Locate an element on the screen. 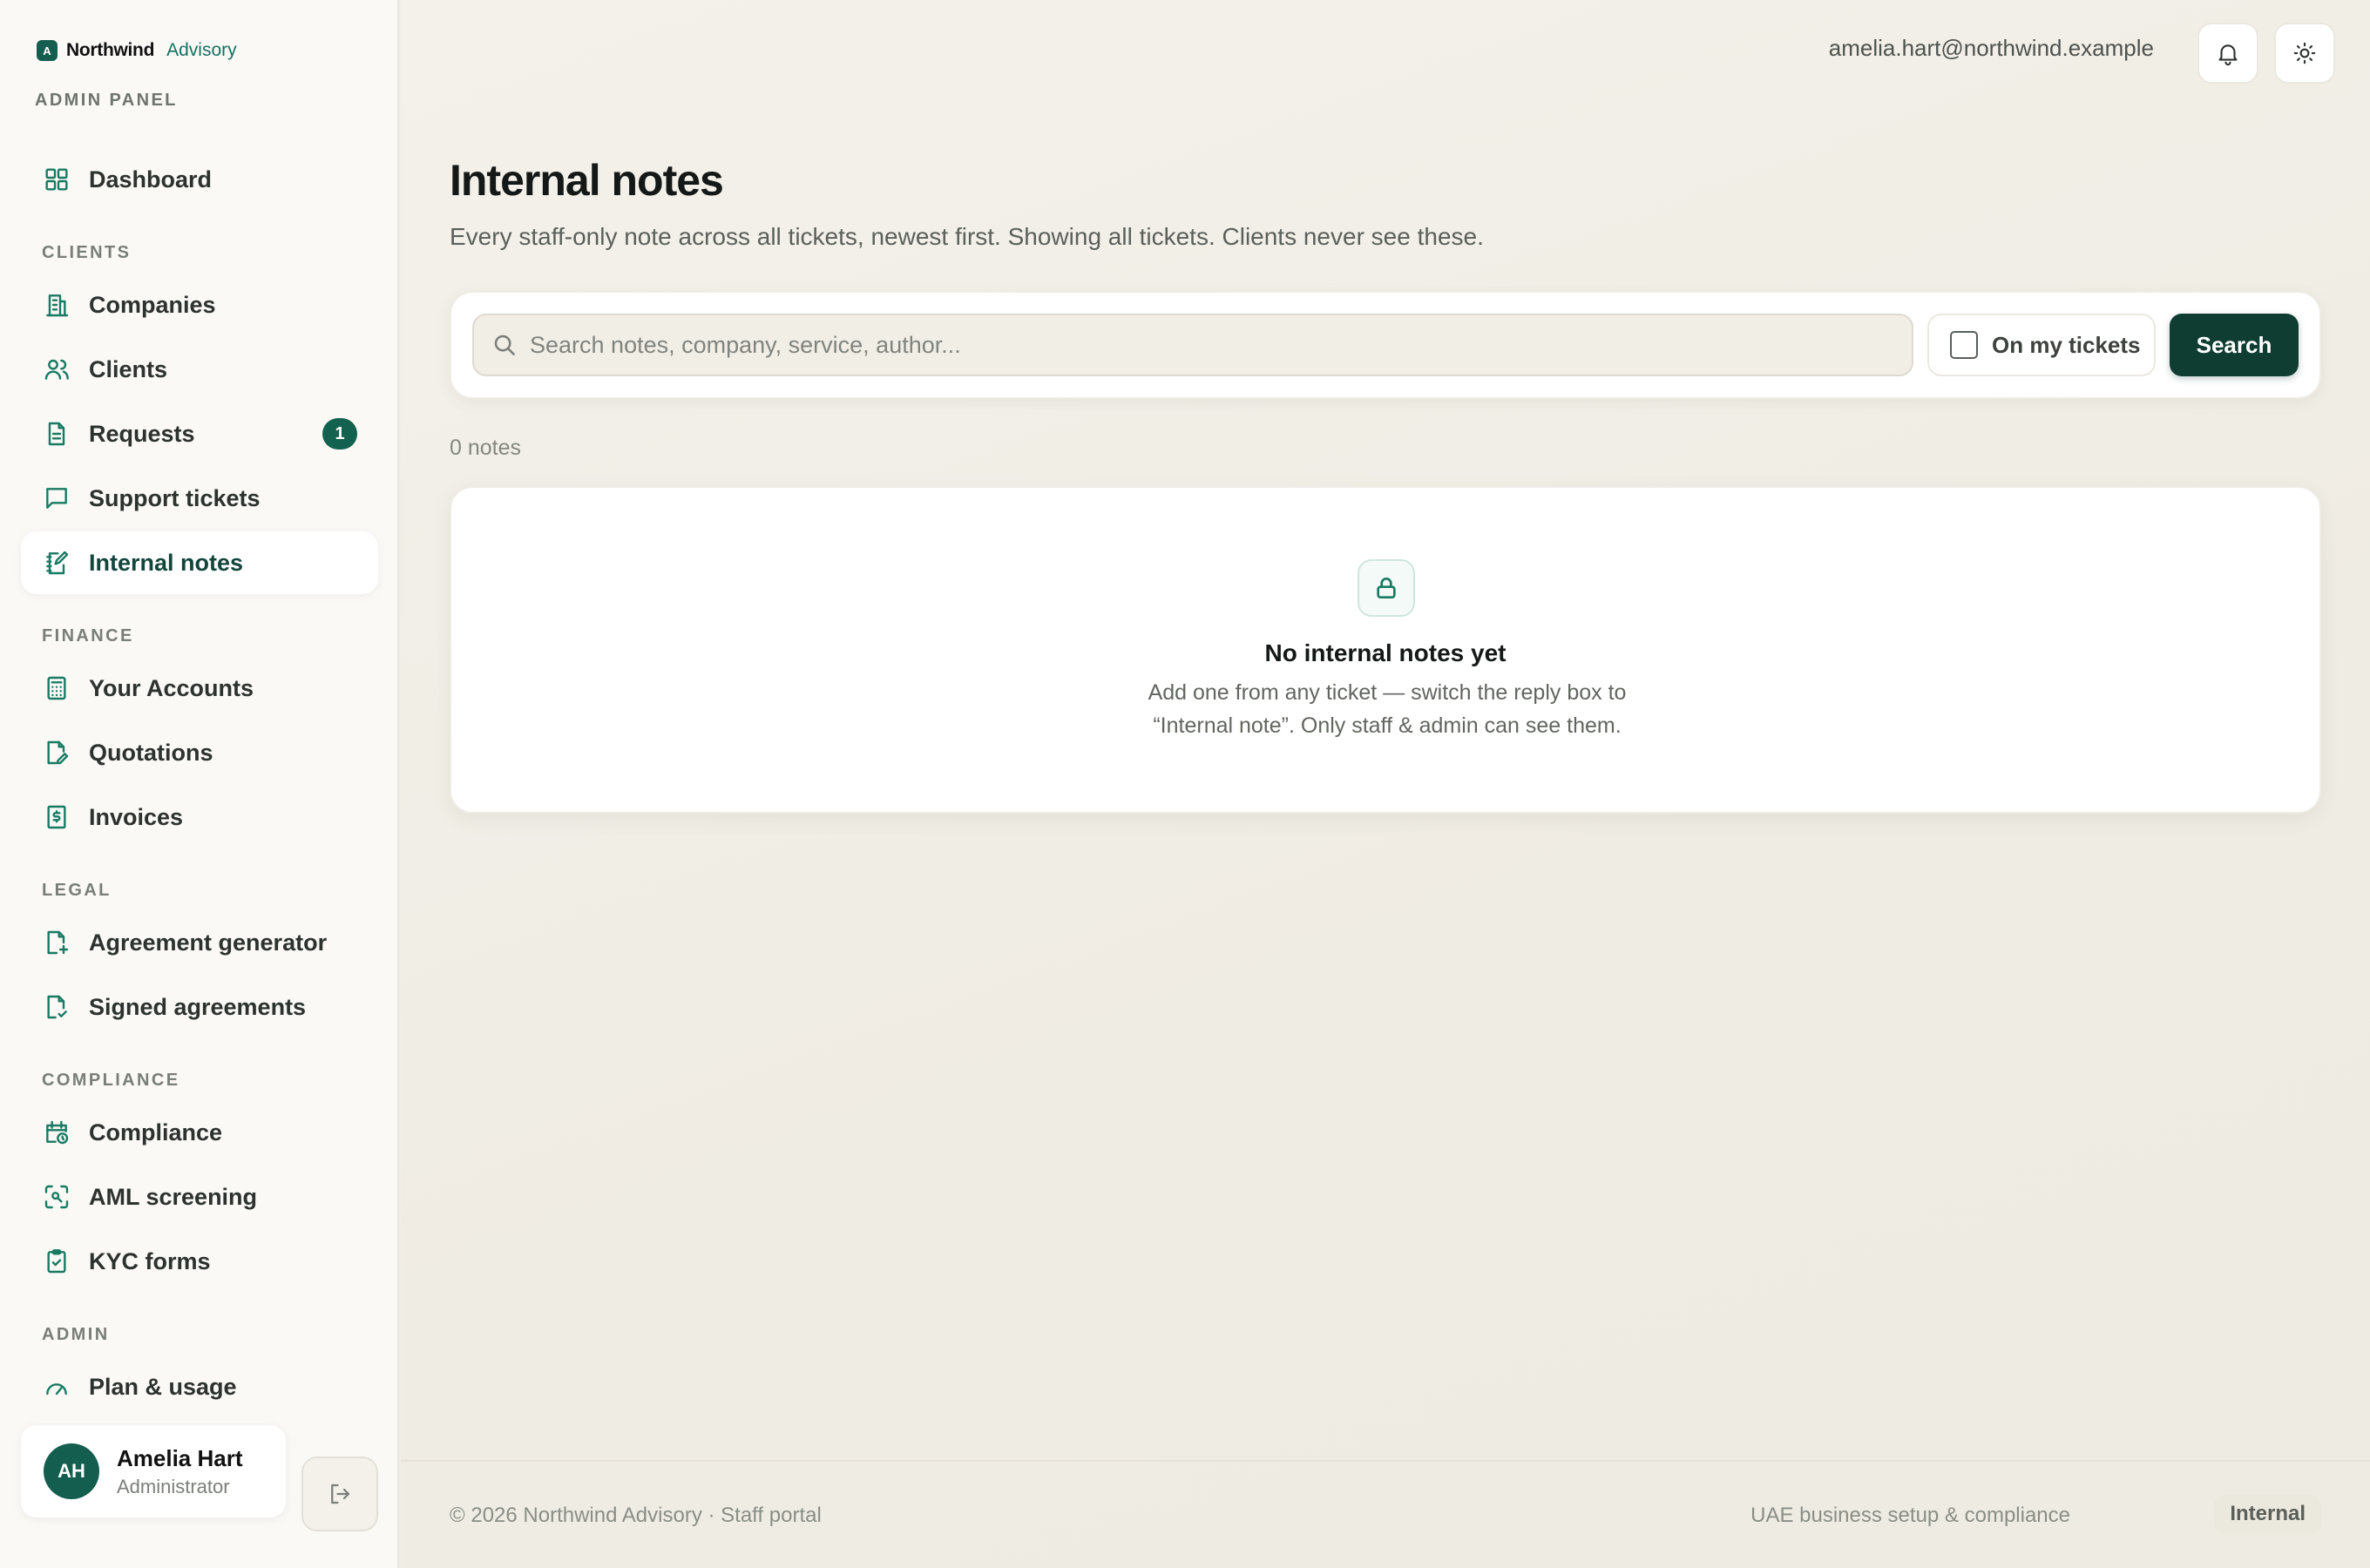 The width and height of the screenshot is (2370, 1568). clipboard-check-icon is located at coordinates (56, 1261).